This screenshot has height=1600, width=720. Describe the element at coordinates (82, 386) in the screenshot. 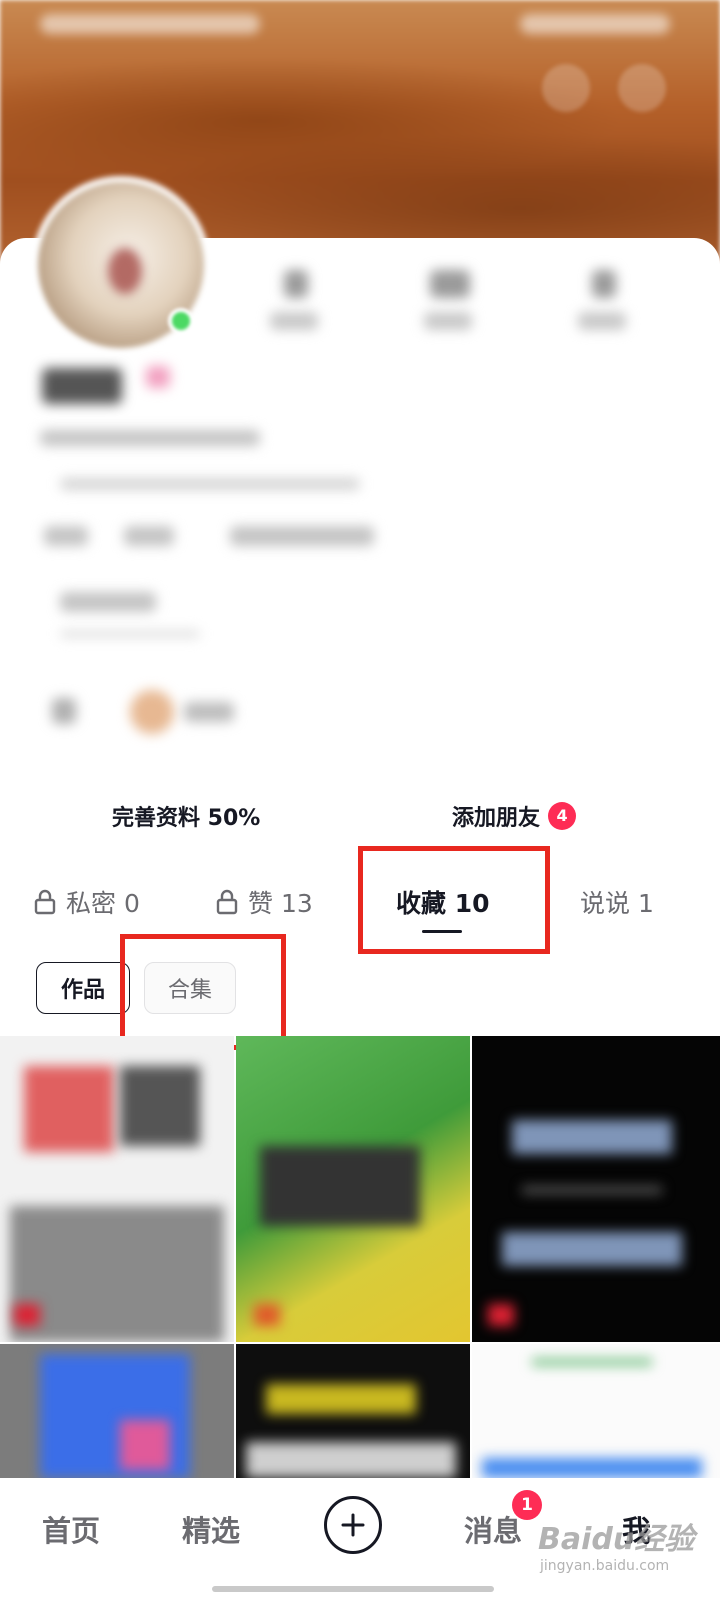

I see `nickname-blurred` at that location.